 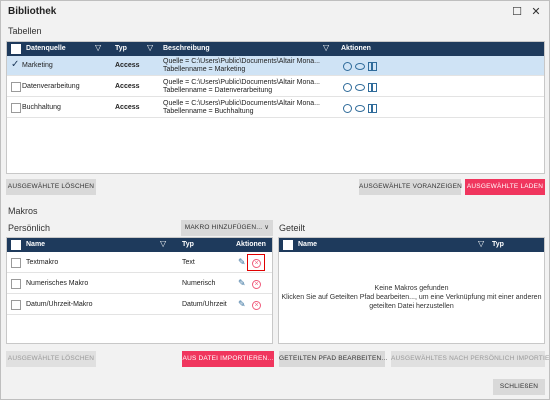 What do you see at coordinates (139, 284) in the screenshot?
I see `macro-row: Numerisches Makro Numerisch ✎ ×` at bounding box center [139, 284].